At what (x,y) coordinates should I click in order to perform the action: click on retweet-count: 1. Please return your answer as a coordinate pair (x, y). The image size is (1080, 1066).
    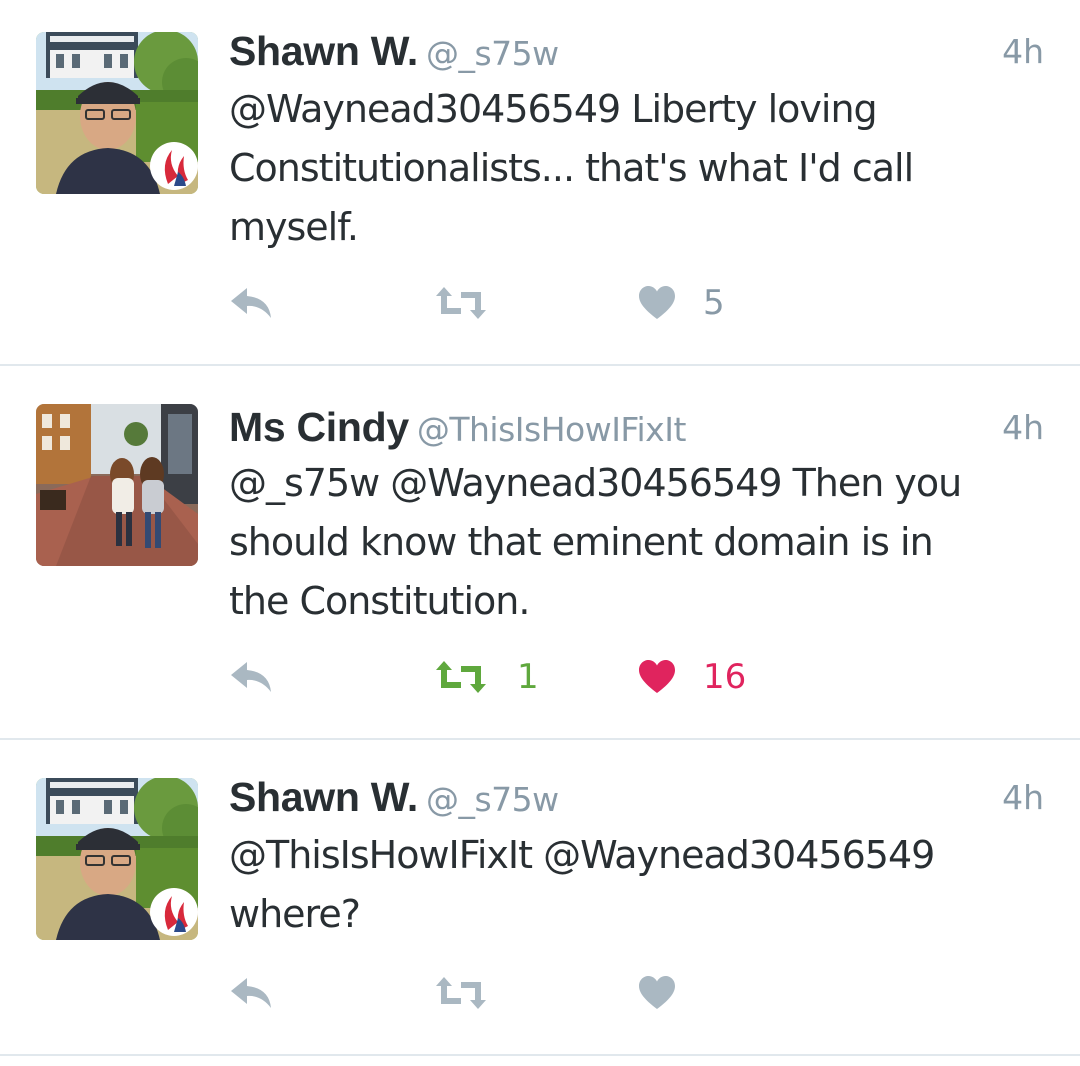
    Looking at the image, I should click on (528, 677).